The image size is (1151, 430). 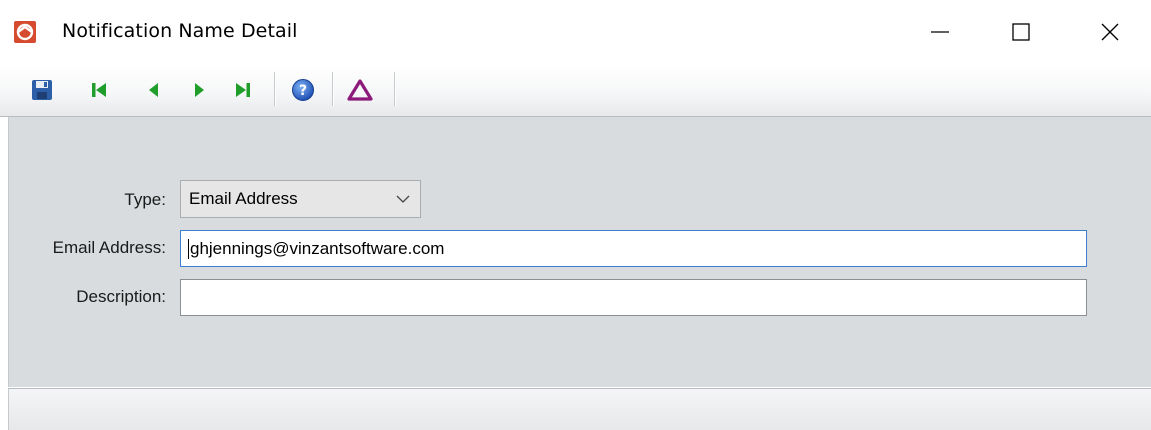 I want to click on save-icon, so click(x=42, y=90).